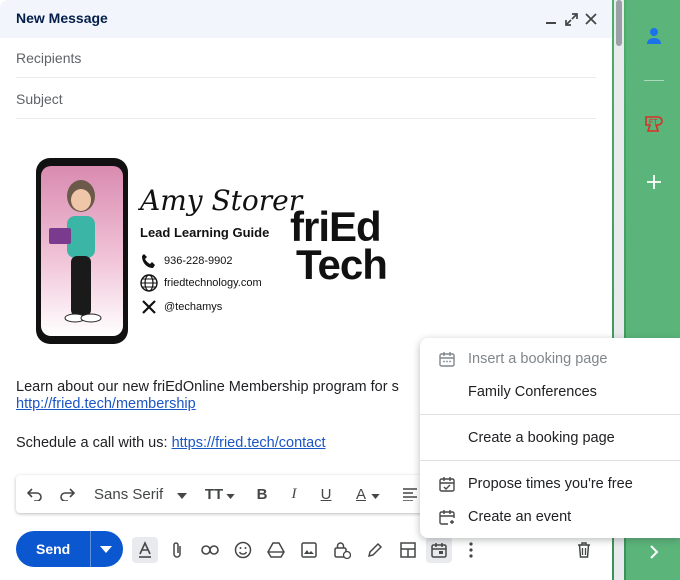 This screenshot has width=680, height=580. Describe the element at coordinates (243, 550) in the screenshot. I see `emoji-icon` at that location.